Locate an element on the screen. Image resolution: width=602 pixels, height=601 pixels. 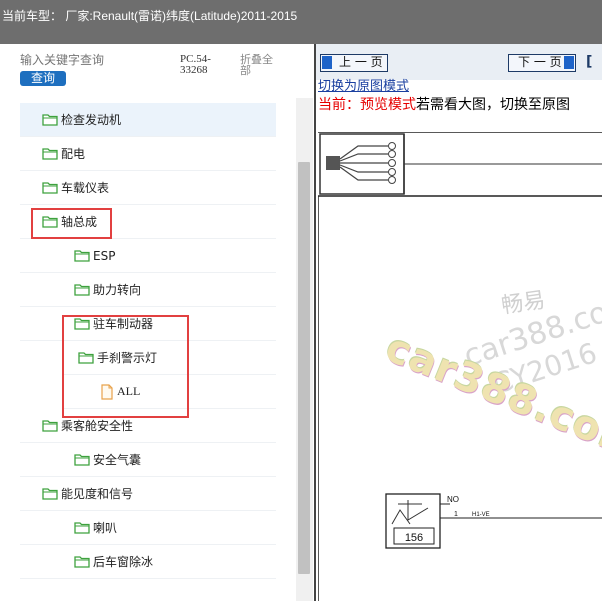
tree-scrollbar is located at coordinates (304, 349).